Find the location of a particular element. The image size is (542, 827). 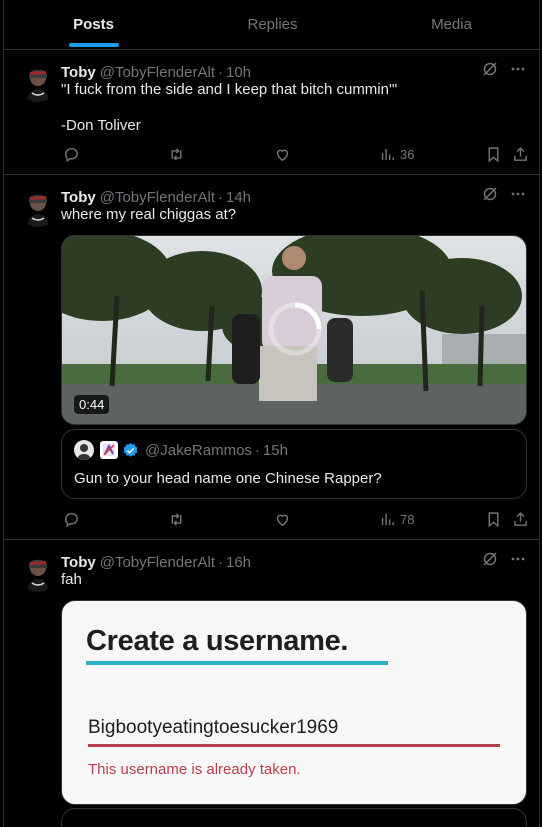

post-actions: 78 is located at coordinates (295, 519).